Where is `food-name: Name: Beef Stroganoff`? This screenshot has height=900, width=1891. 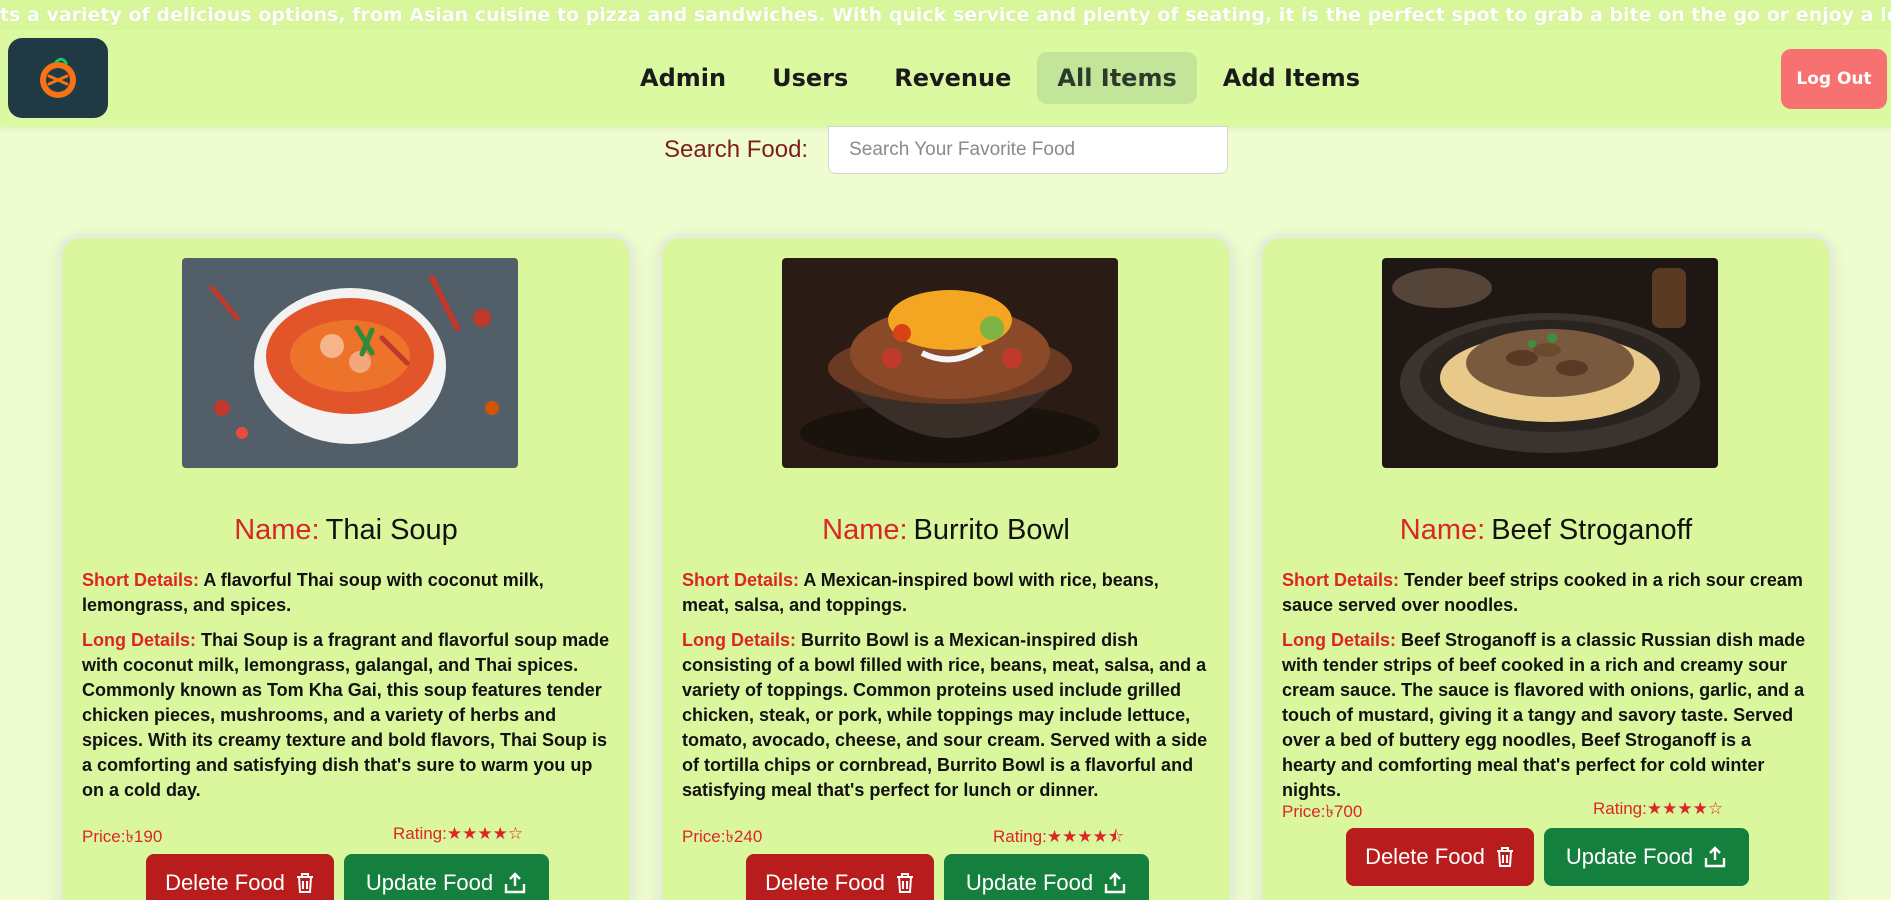
food-name: Name: Beef Stroganoff is located at coordinates (1546, 530).